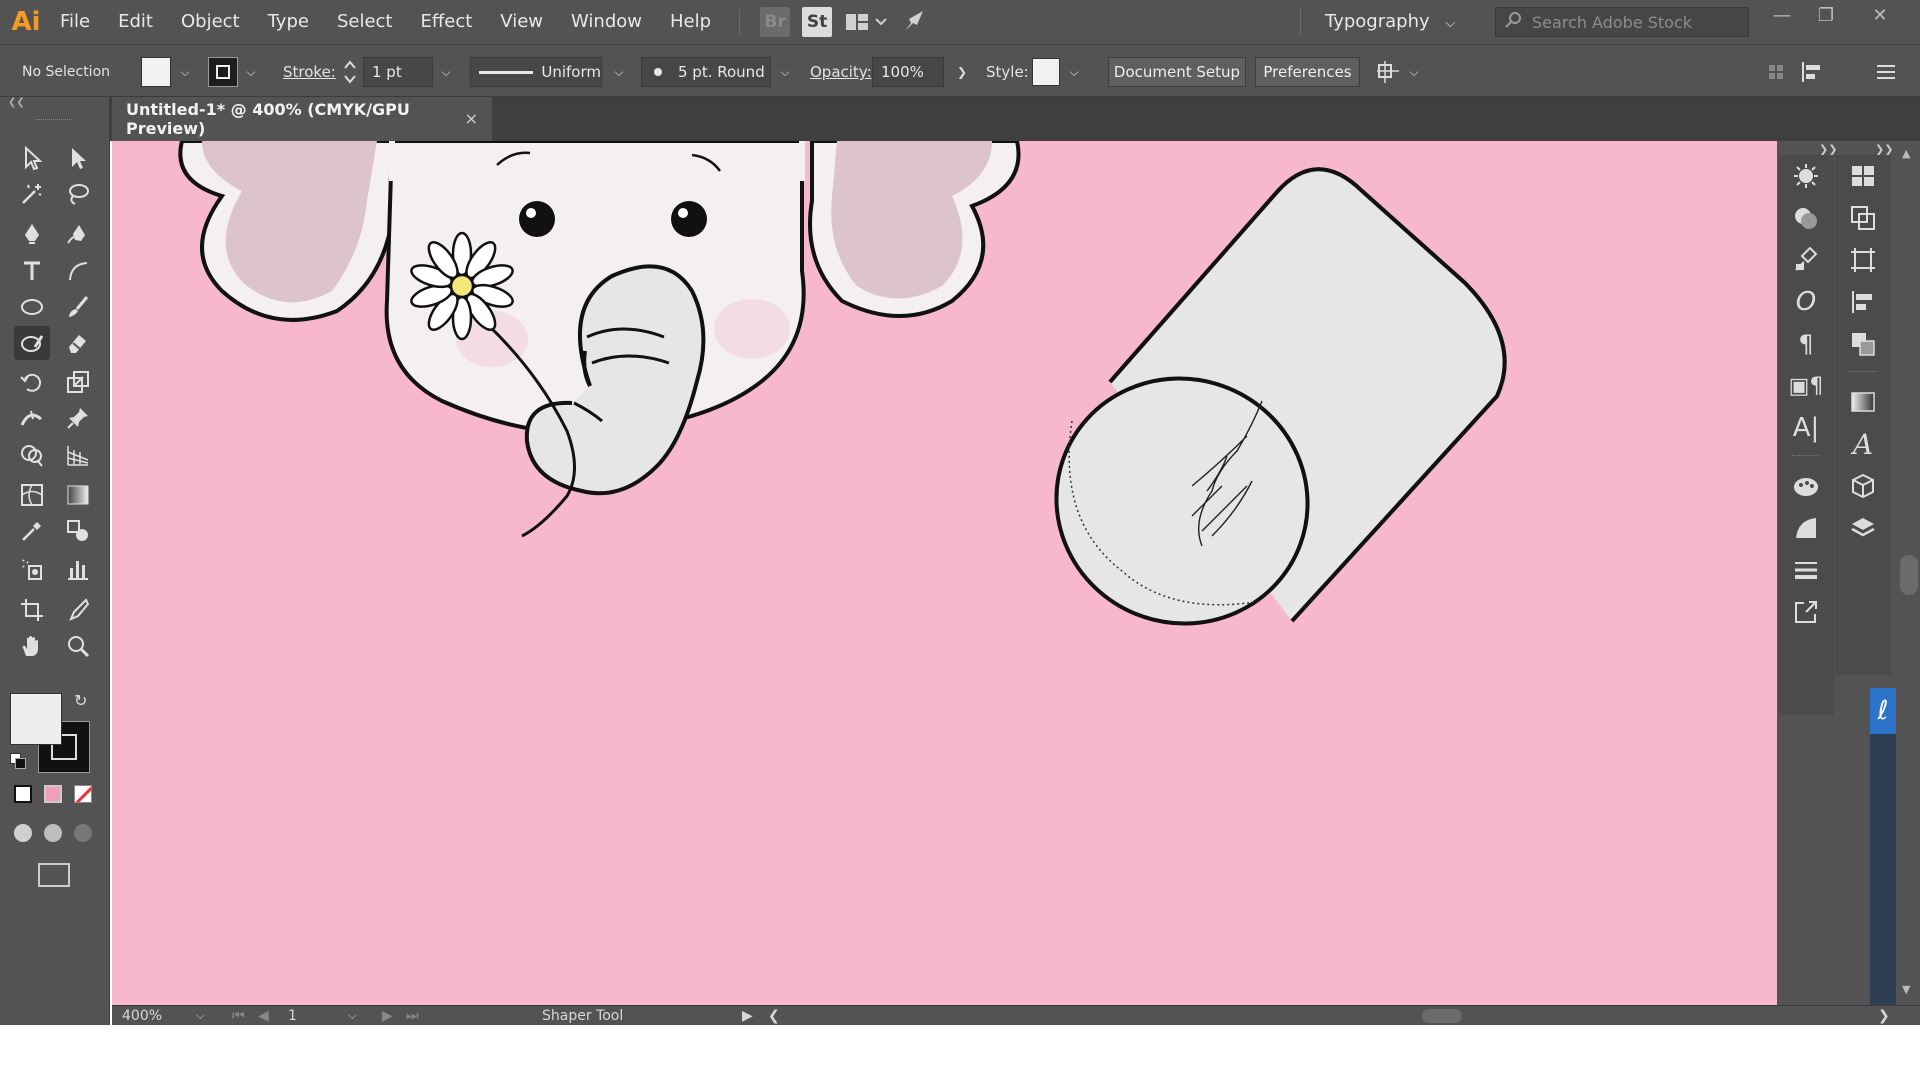 The height and width of the screenshot is (1080, 1920). What do you see at coordinates (54, 104) in the screenshot?
I see `collapse-panel-icon: ❮❮` at bounding box center [54, 104].